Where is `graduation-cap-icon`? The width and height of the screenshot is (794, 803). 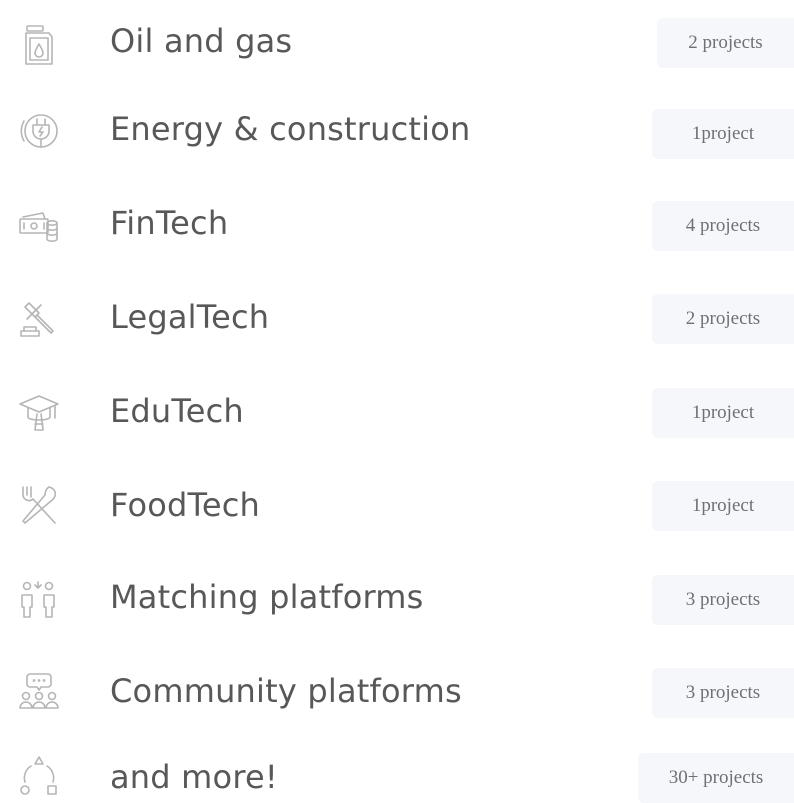 graduation-cap-icon is located at coordinates (39, 412).